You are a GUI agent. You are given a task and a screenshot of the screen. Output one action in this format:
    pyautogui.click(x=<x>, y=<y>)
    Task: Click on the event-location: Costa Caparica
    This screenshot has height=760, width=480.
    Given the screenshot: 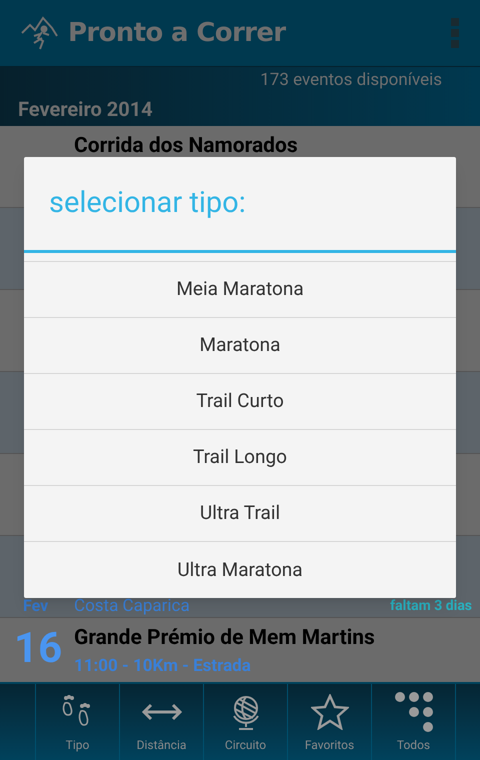 What is the action you would take?
    pyautogui.click(x=132, y=606)
    